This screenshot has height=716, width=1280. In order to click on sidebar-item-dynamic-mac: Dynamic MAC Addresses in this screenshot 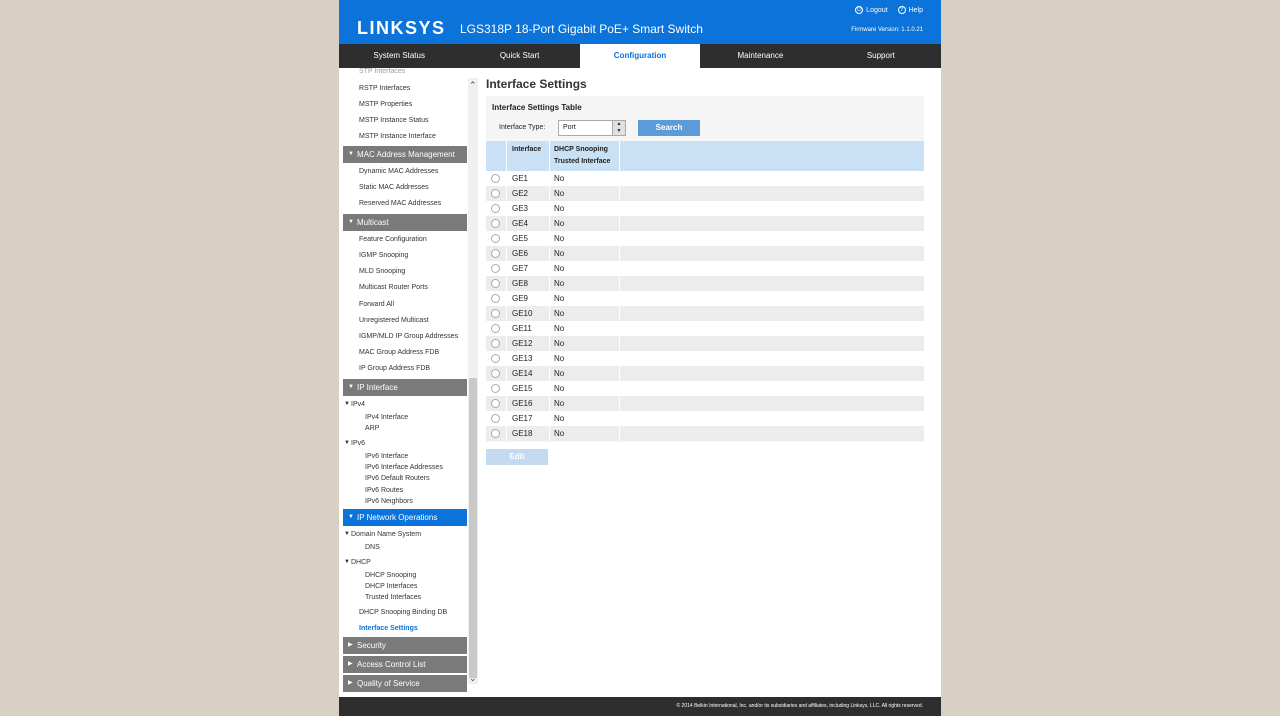, I will do `click(398, 171)`.